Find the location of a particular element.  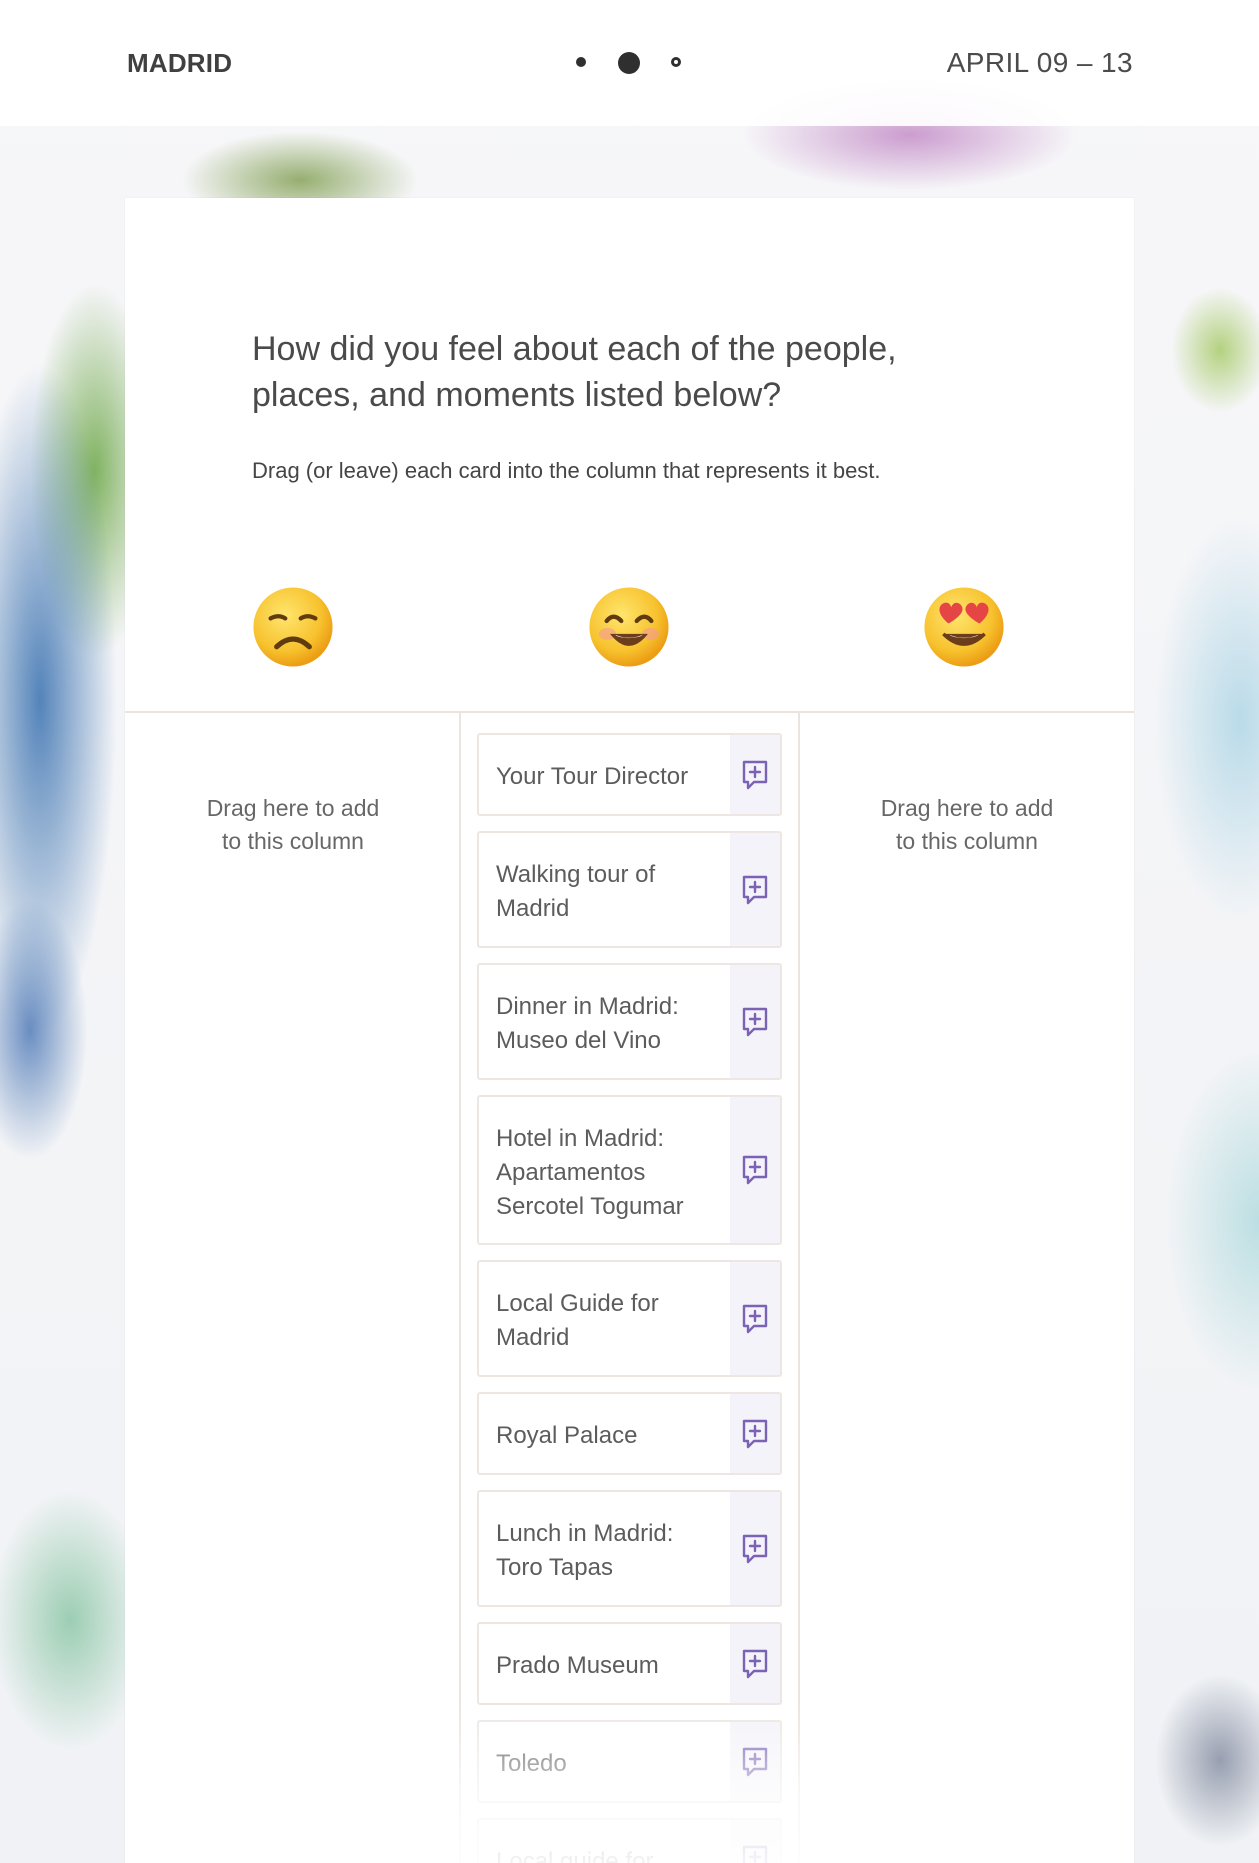

disappointed-face-icon is located at coordinates (293, 627).